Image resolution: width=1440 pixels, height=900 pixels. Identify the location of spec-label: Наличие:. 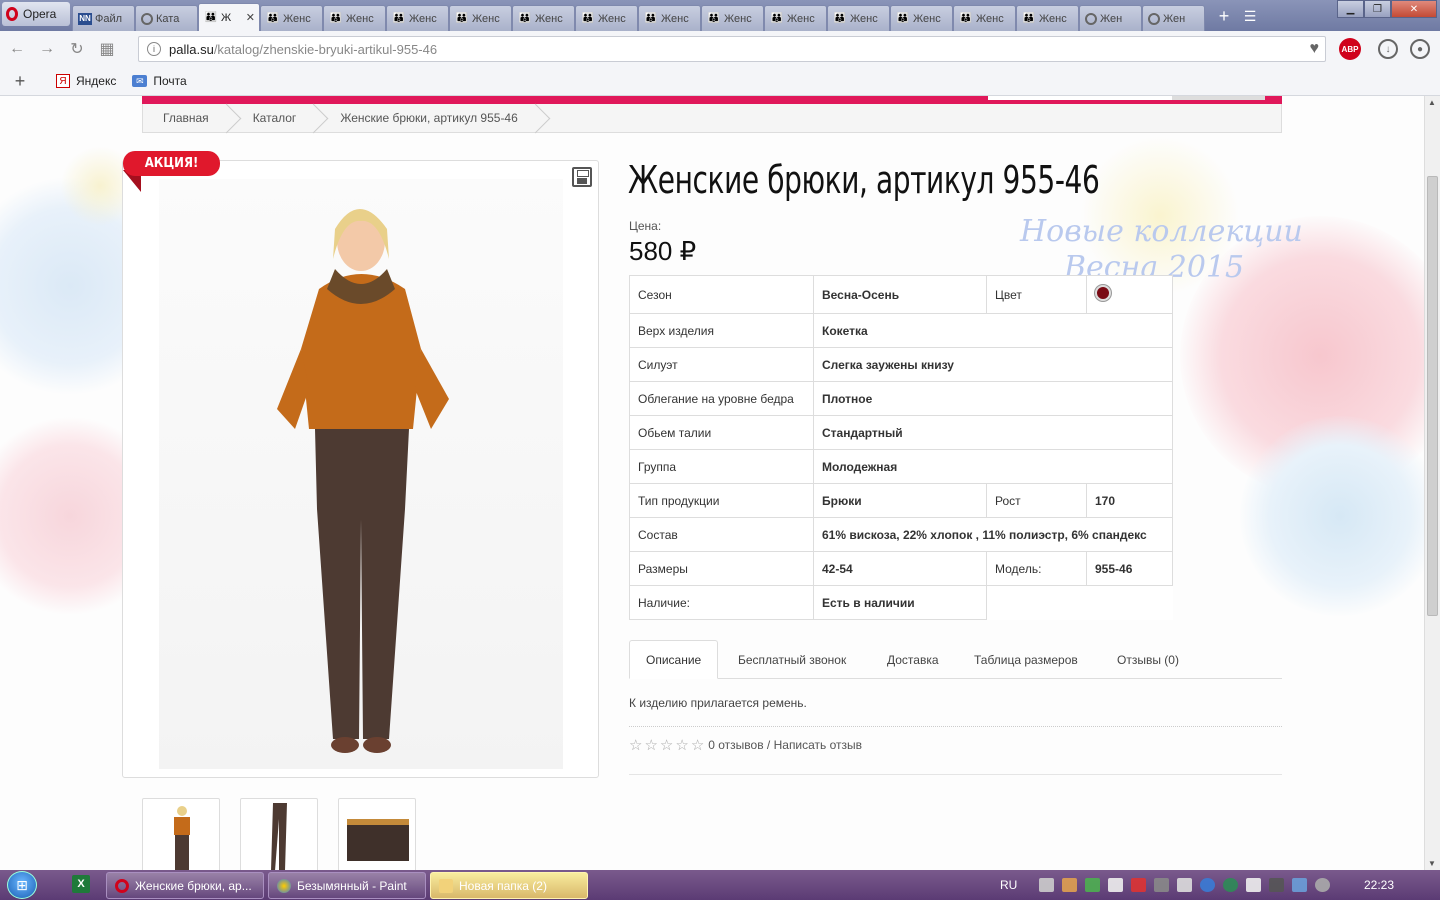
(721, 602).